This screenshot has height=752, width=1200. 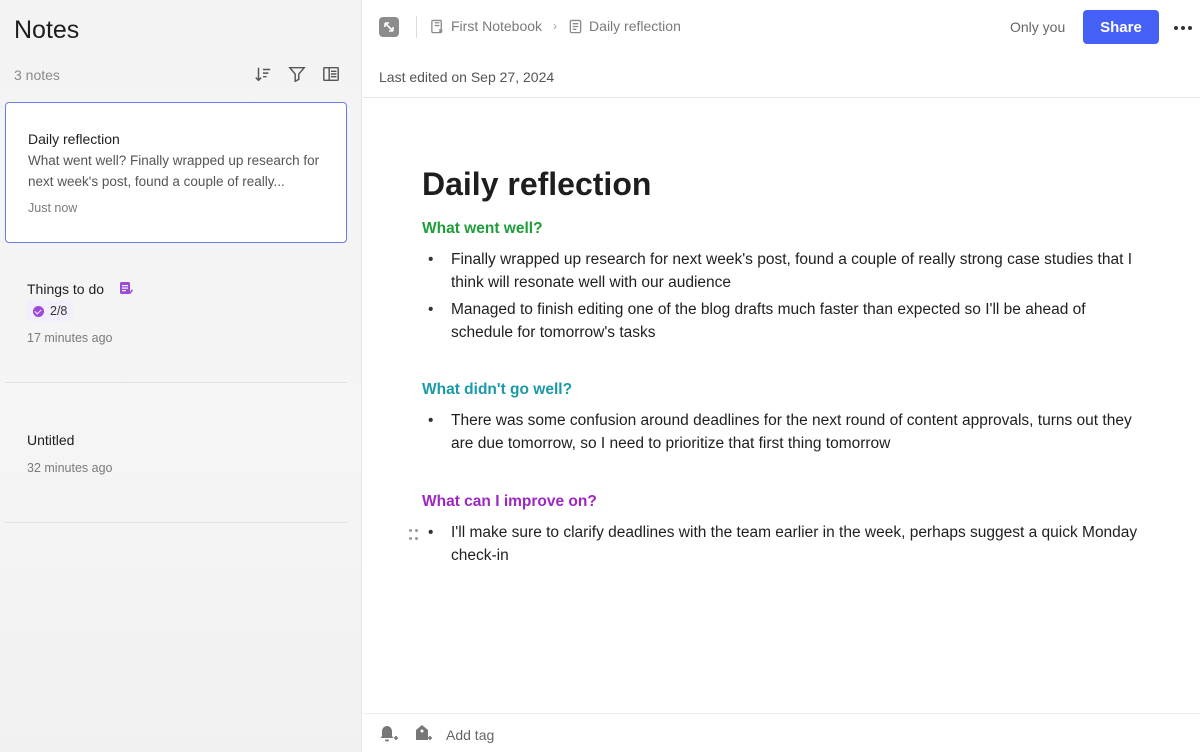 What do you see at coordinates (536, 184) in the screenshot?
I see `note-title-heading: Daily reflection` at bounding box center [536, 184].